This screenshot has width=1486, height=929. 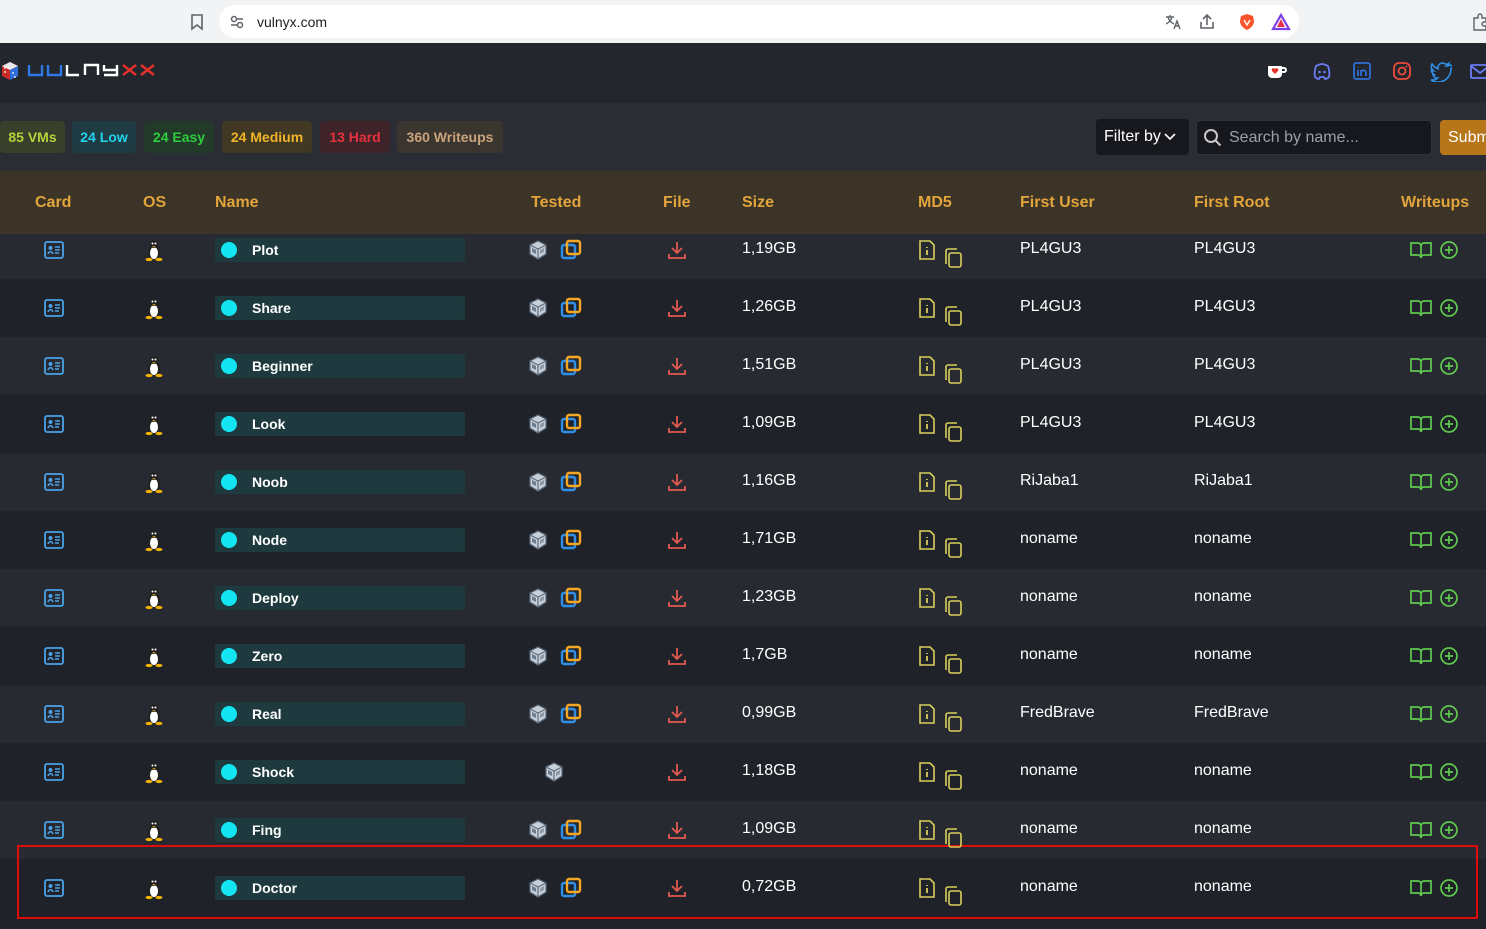 I want to click on writeups-count-badge: 360 Writeups, so click(x=450, y=137).